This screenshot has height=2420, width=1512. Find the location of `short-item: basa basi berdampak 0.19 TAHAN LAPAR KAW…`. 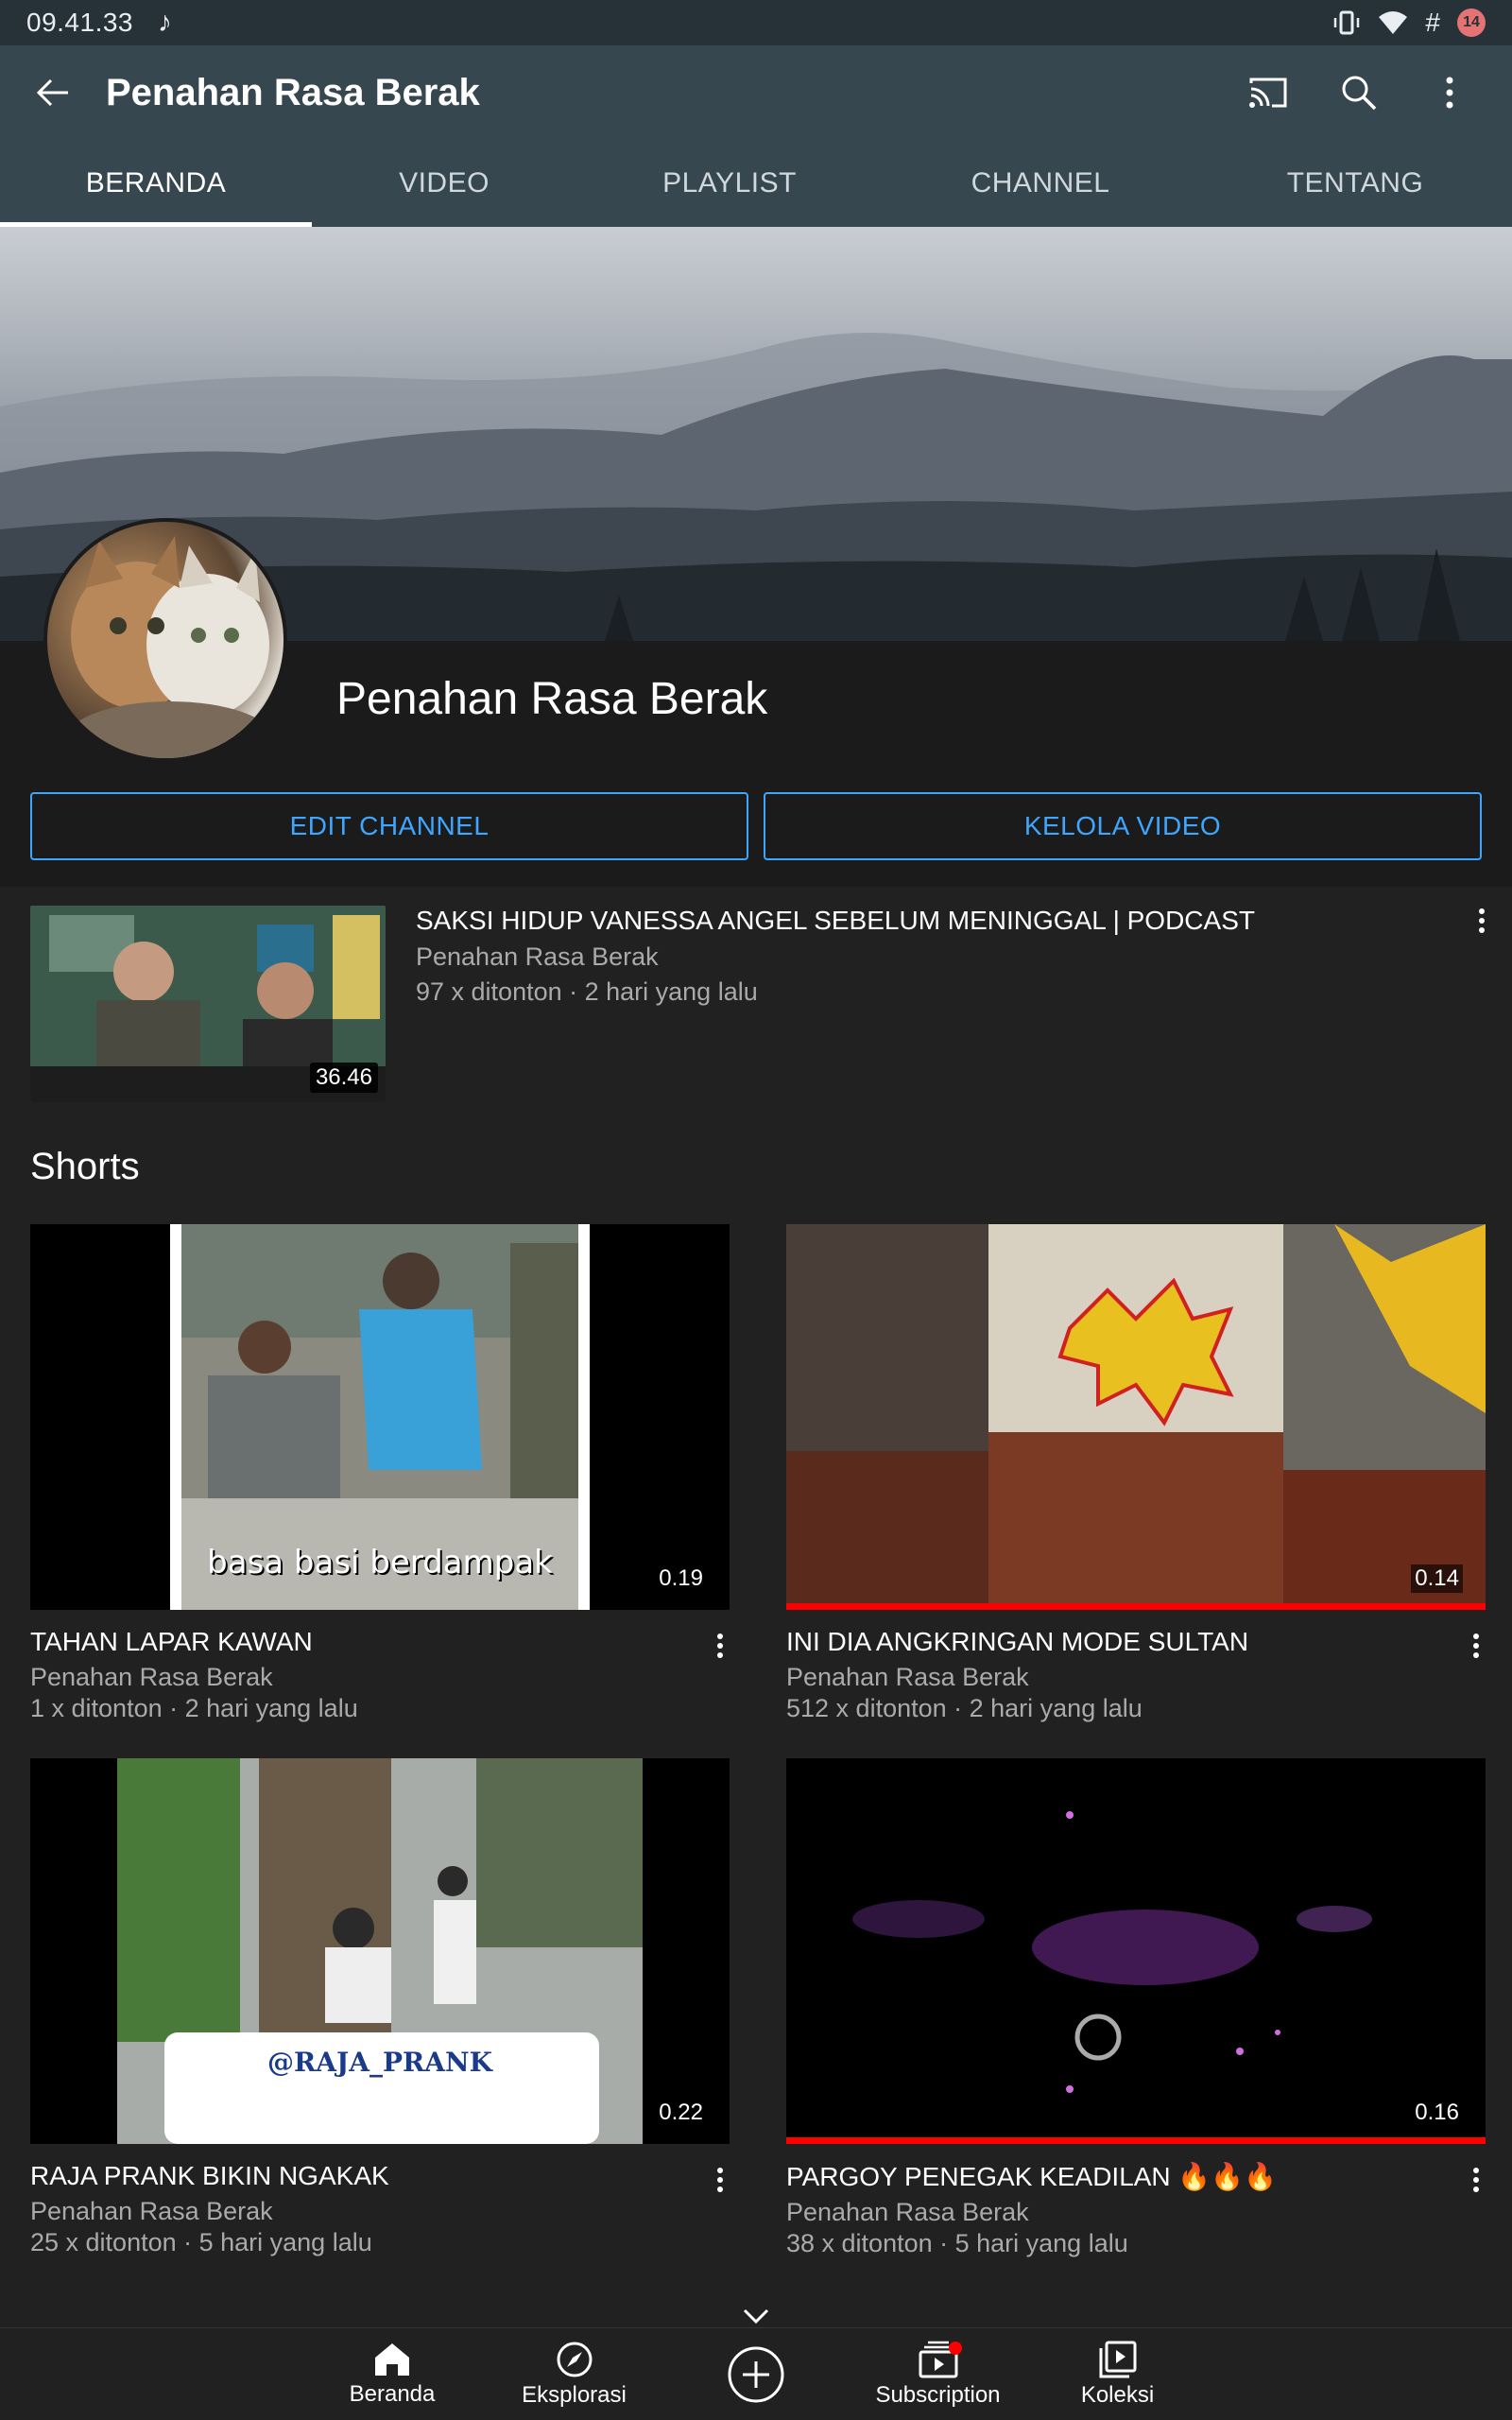

short-item: basa basi berdampak 0.19 TAHAN LAPAR KAW… is located at coordinates (380, 1473).